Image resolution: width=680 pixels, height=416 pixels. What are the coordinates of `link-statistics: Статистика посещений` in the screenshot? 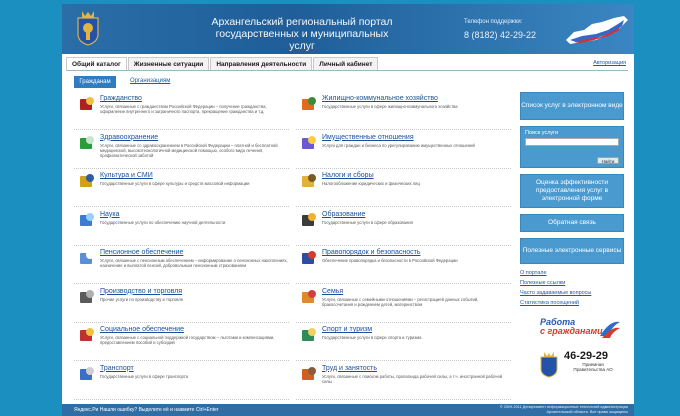 It's located at (572, 303).